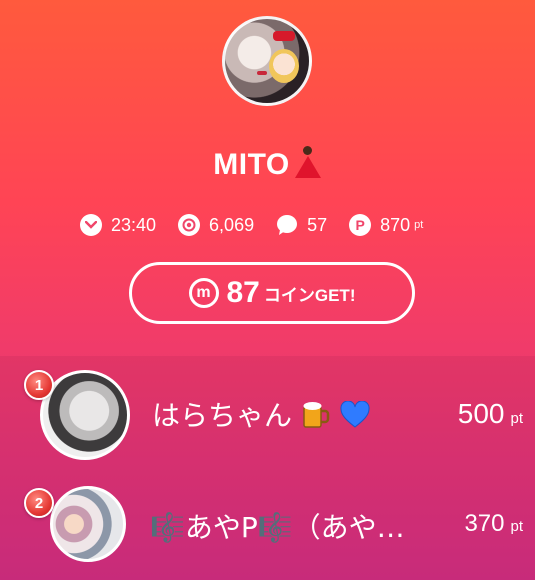 The image size is (535, 580). What do you see at coordinates (481, 413) in the screenshot?
I see `ranking-points-value: 500` at bounding box center [481, 413].